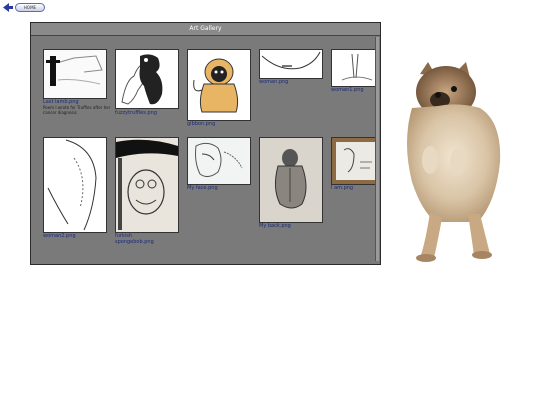 Image resolution: width=540 pixels, height=405 pixels. What do you see at coordinates (219, 85) in the screenshot?
I see `thumbnail-gibbon` at bounding box center [219, 85].